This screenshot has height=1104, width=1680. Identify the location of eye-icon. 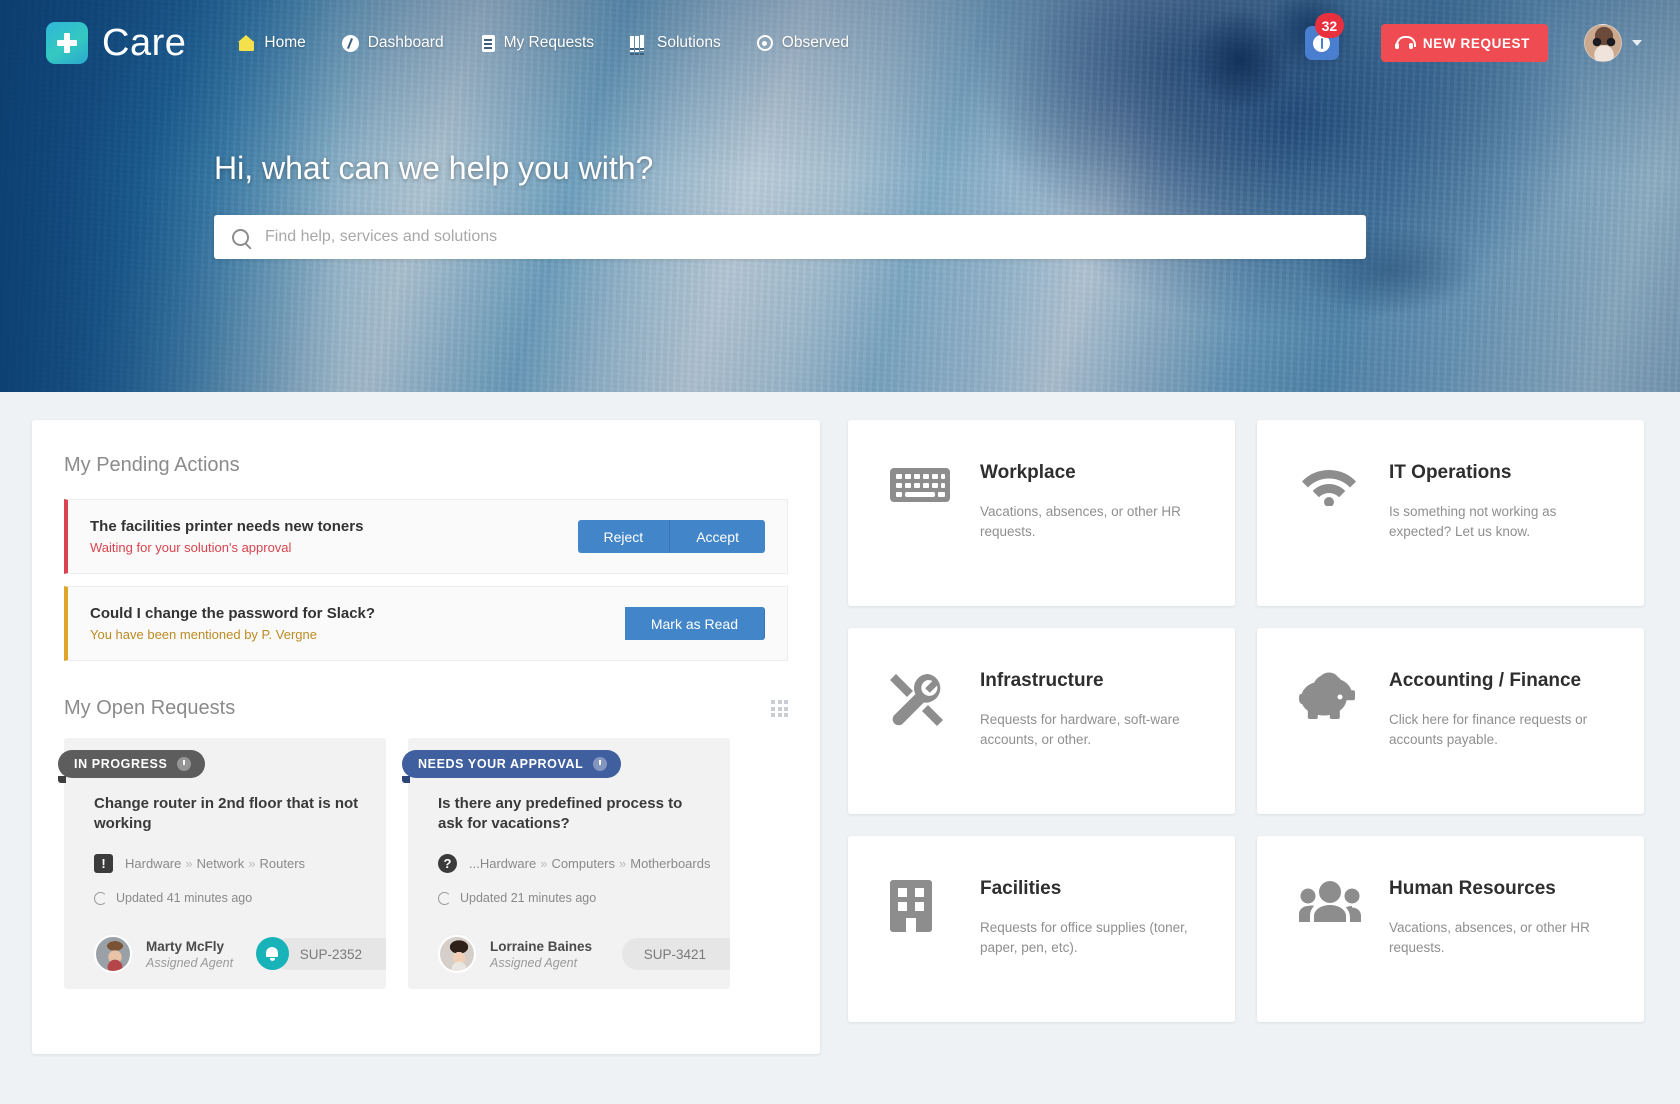
(764, 43).